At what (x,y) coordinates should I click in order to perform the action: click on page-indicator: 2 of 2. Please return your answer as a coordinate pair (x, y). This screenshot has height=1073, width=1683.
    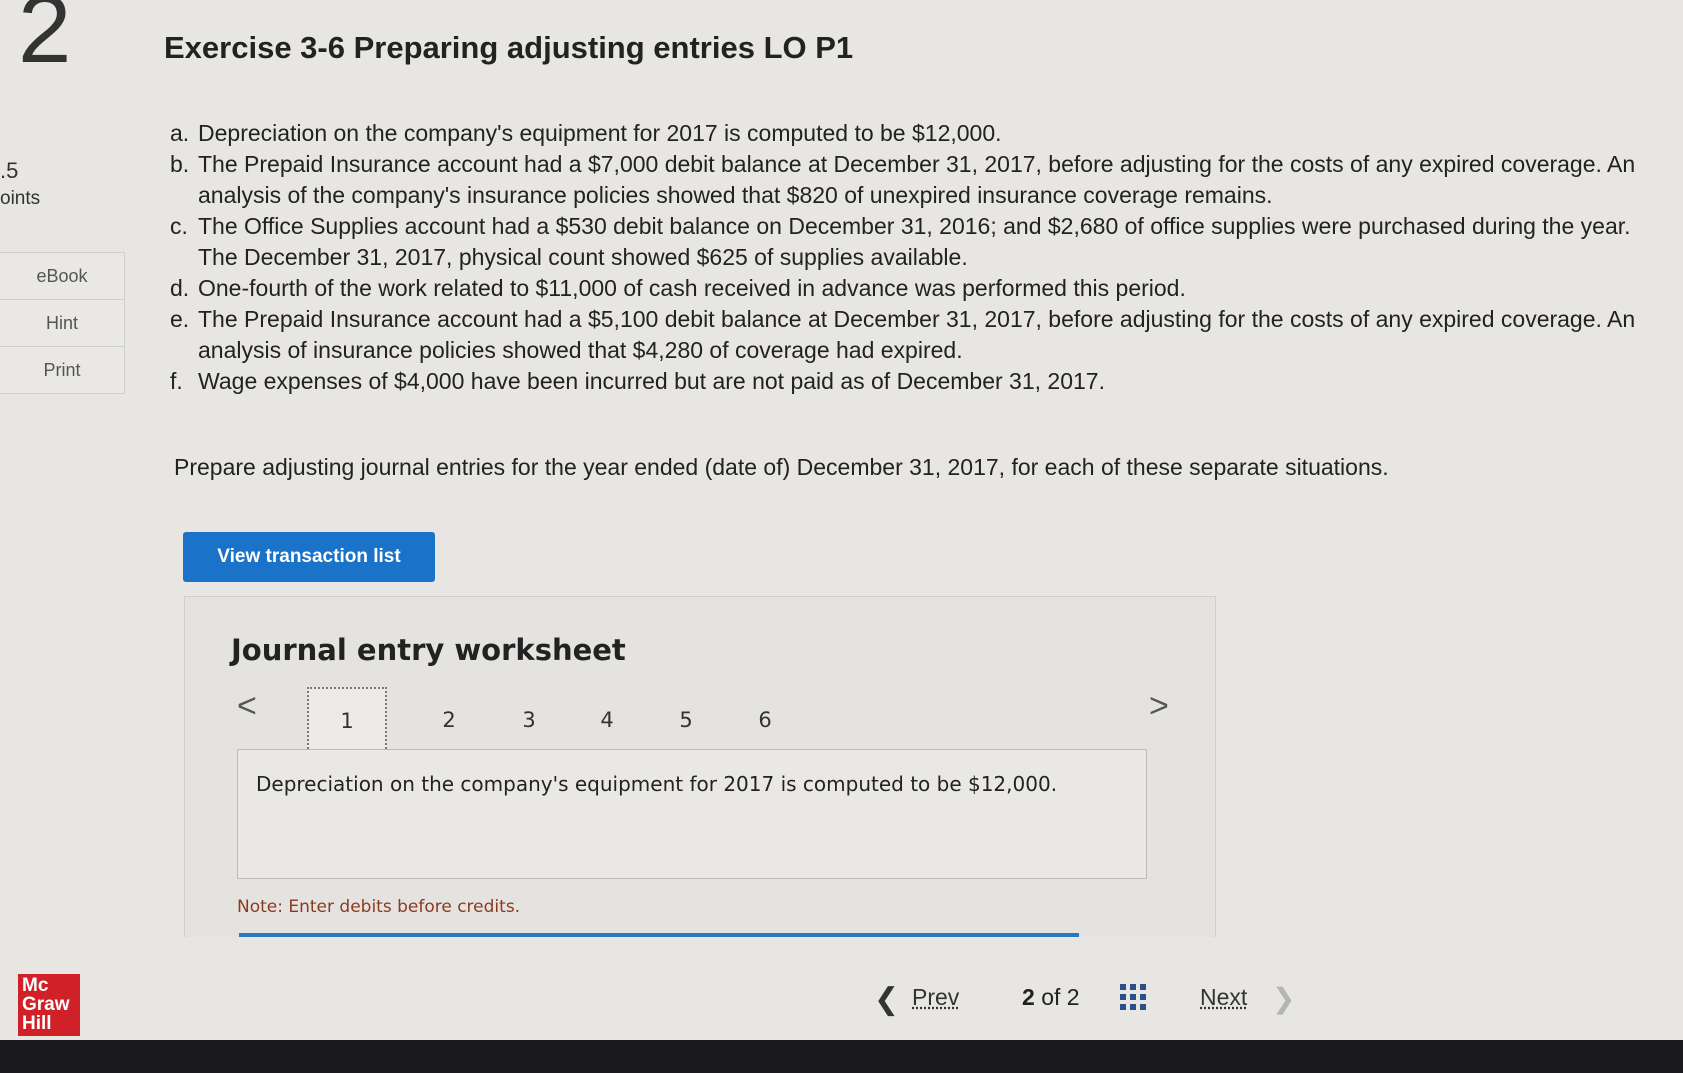
    Looking at the image, I should click on (1051, 997).